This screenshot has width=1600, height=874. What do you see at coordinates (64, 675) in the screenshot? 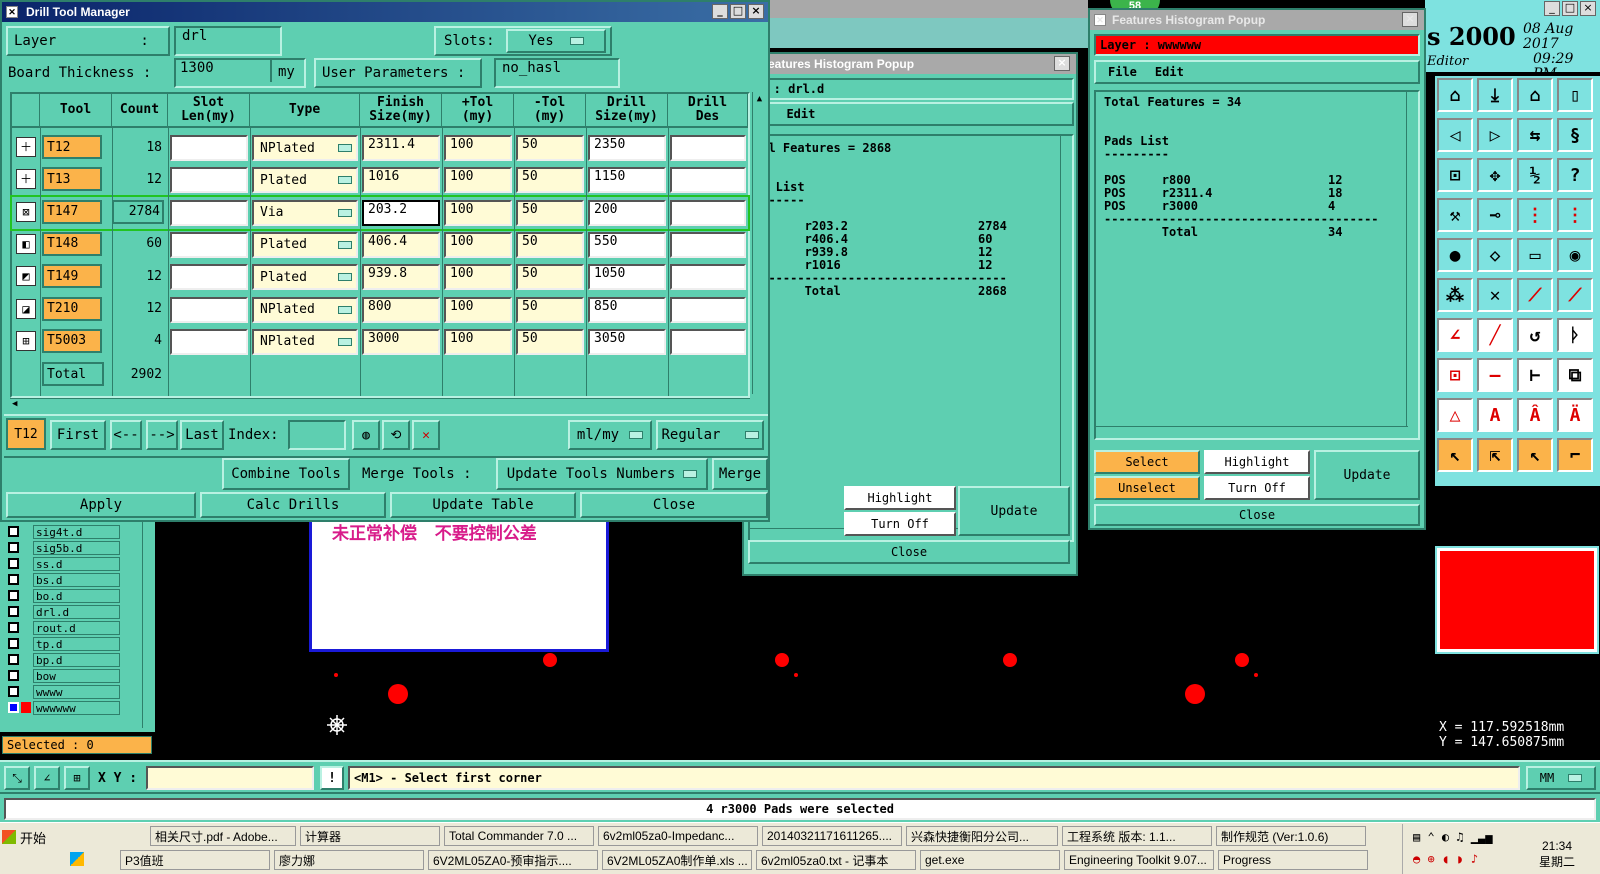
I see `layer-row: bow` at bounding box center [64, 675].